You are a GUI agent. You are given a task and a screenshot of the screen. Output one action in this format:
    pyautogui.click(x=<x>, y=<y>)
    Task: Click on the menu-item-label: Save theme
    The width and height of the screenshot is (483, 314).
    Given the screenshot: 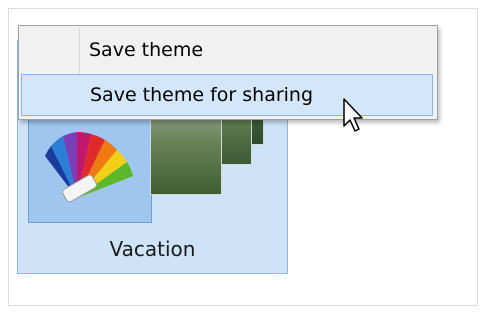 What is the action you would take?
    pyautogui.click(x=146, y=50)
    